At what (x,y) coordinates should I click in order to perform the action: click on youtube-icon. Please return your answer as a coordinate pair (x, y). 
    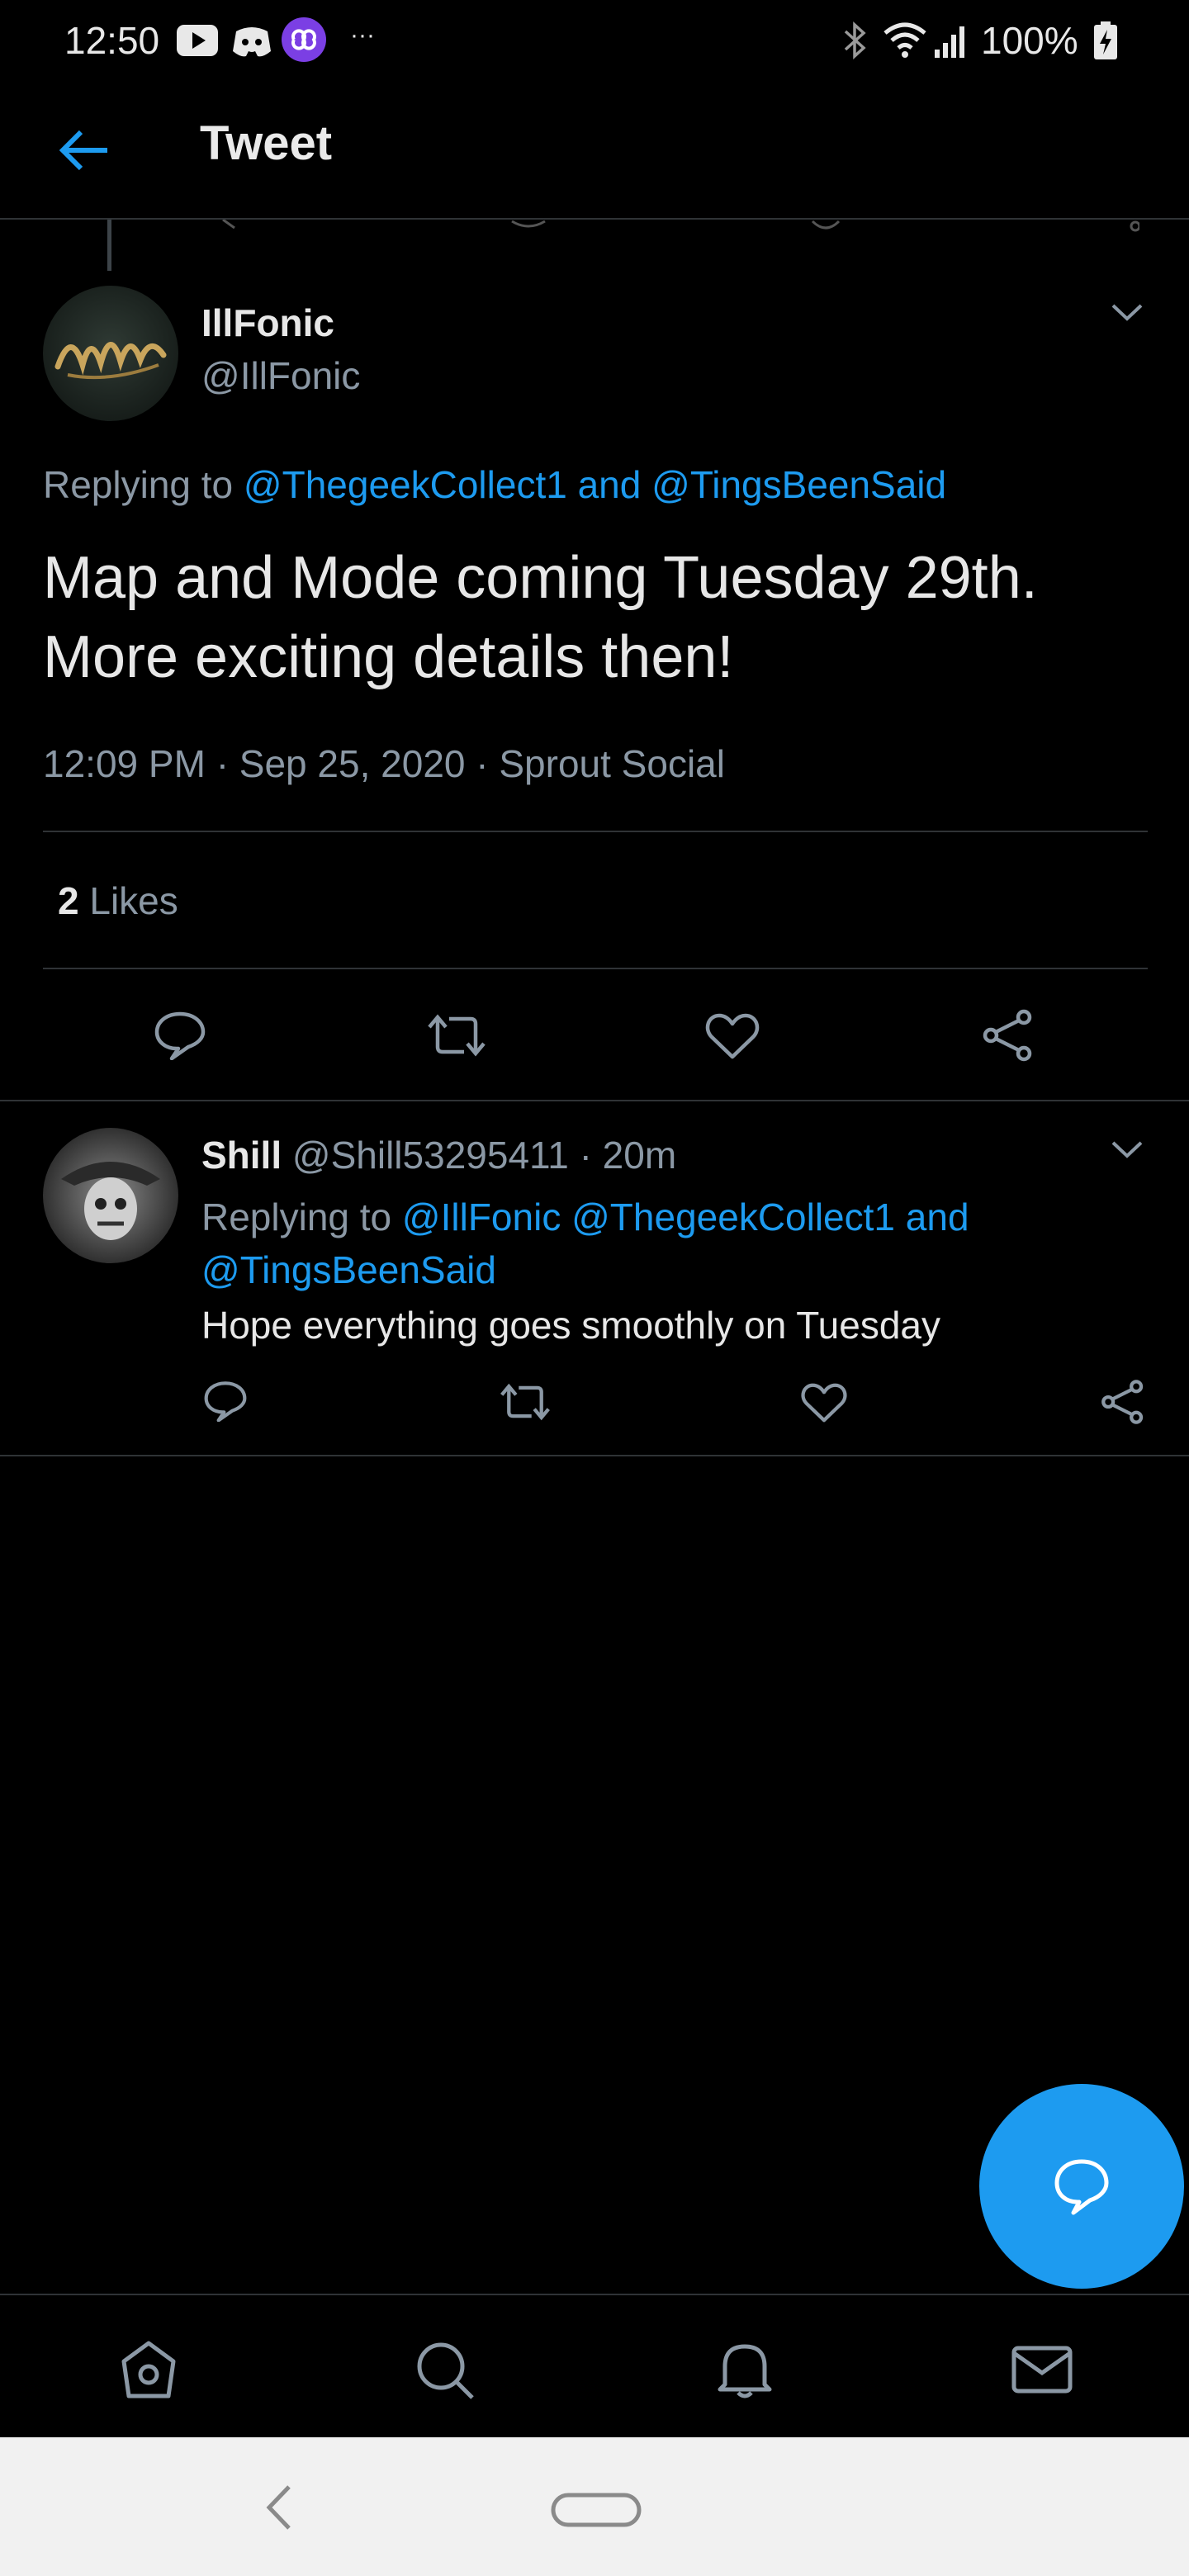
    Looking at the image, I should click on (197, 40).